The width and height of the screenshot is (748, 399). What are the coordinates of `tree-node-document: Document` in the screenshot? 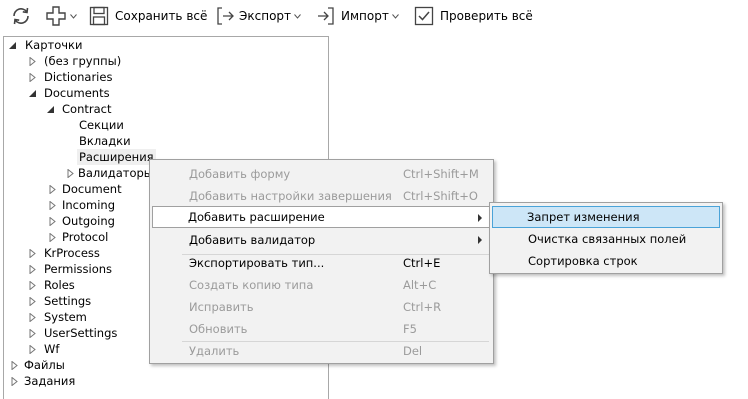 It's located at (86, 189).